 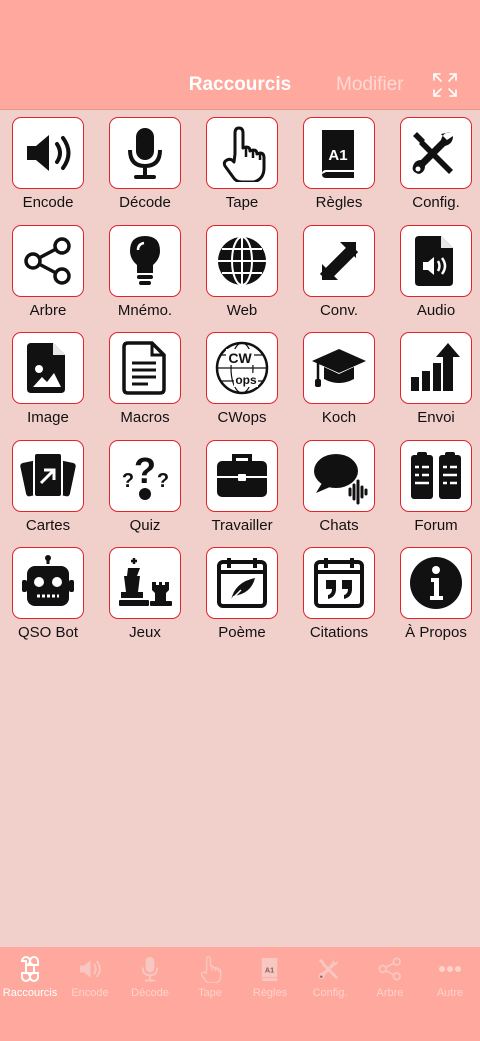 I want to click on navigation-header: Raccourcis Modifier, so click(x=240, y=55).